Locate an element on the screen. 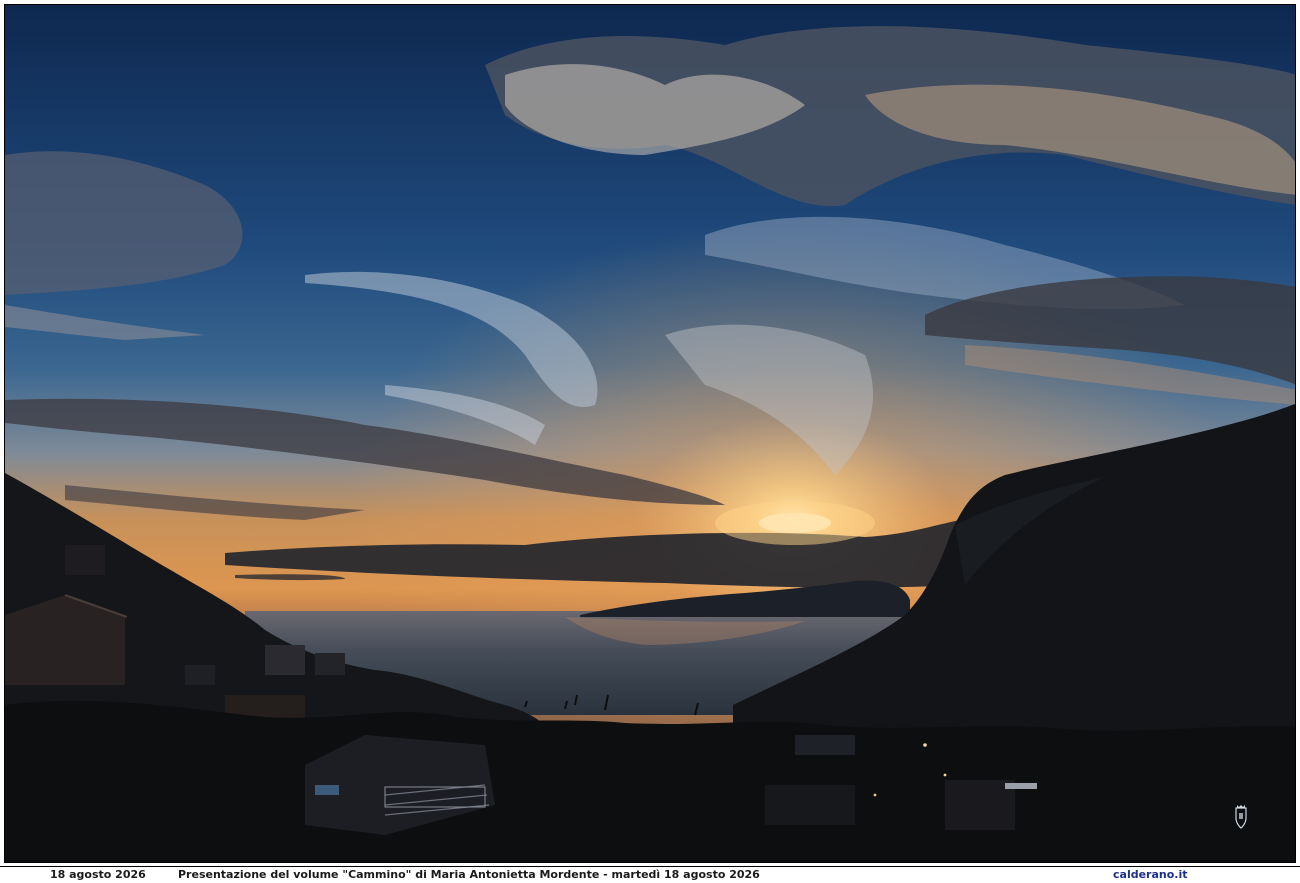  crest-icon is located at coordinates (1241, 817).